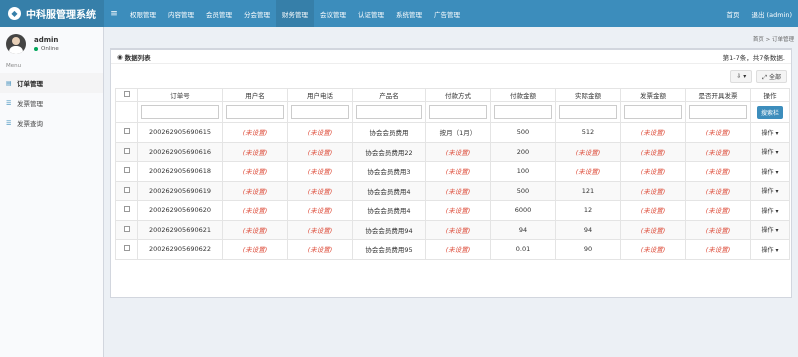  Describe the element at coordinates (389, 95) in the screenshot. I see `column-header: 产品名` at that location.